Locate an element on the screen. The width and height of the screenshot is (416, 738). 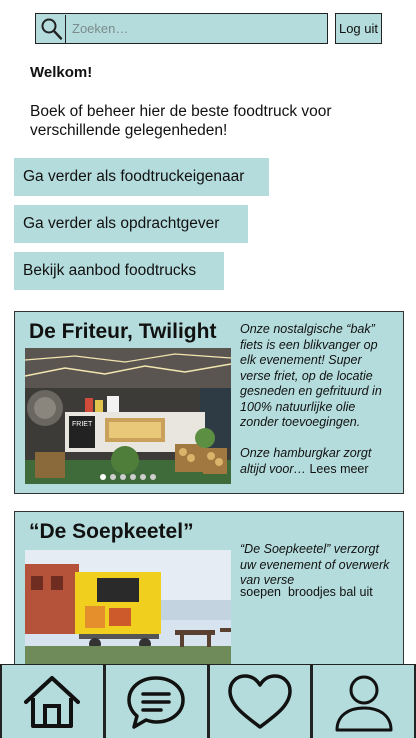
svg-text: FRIET is located at coordinates (82, 424).